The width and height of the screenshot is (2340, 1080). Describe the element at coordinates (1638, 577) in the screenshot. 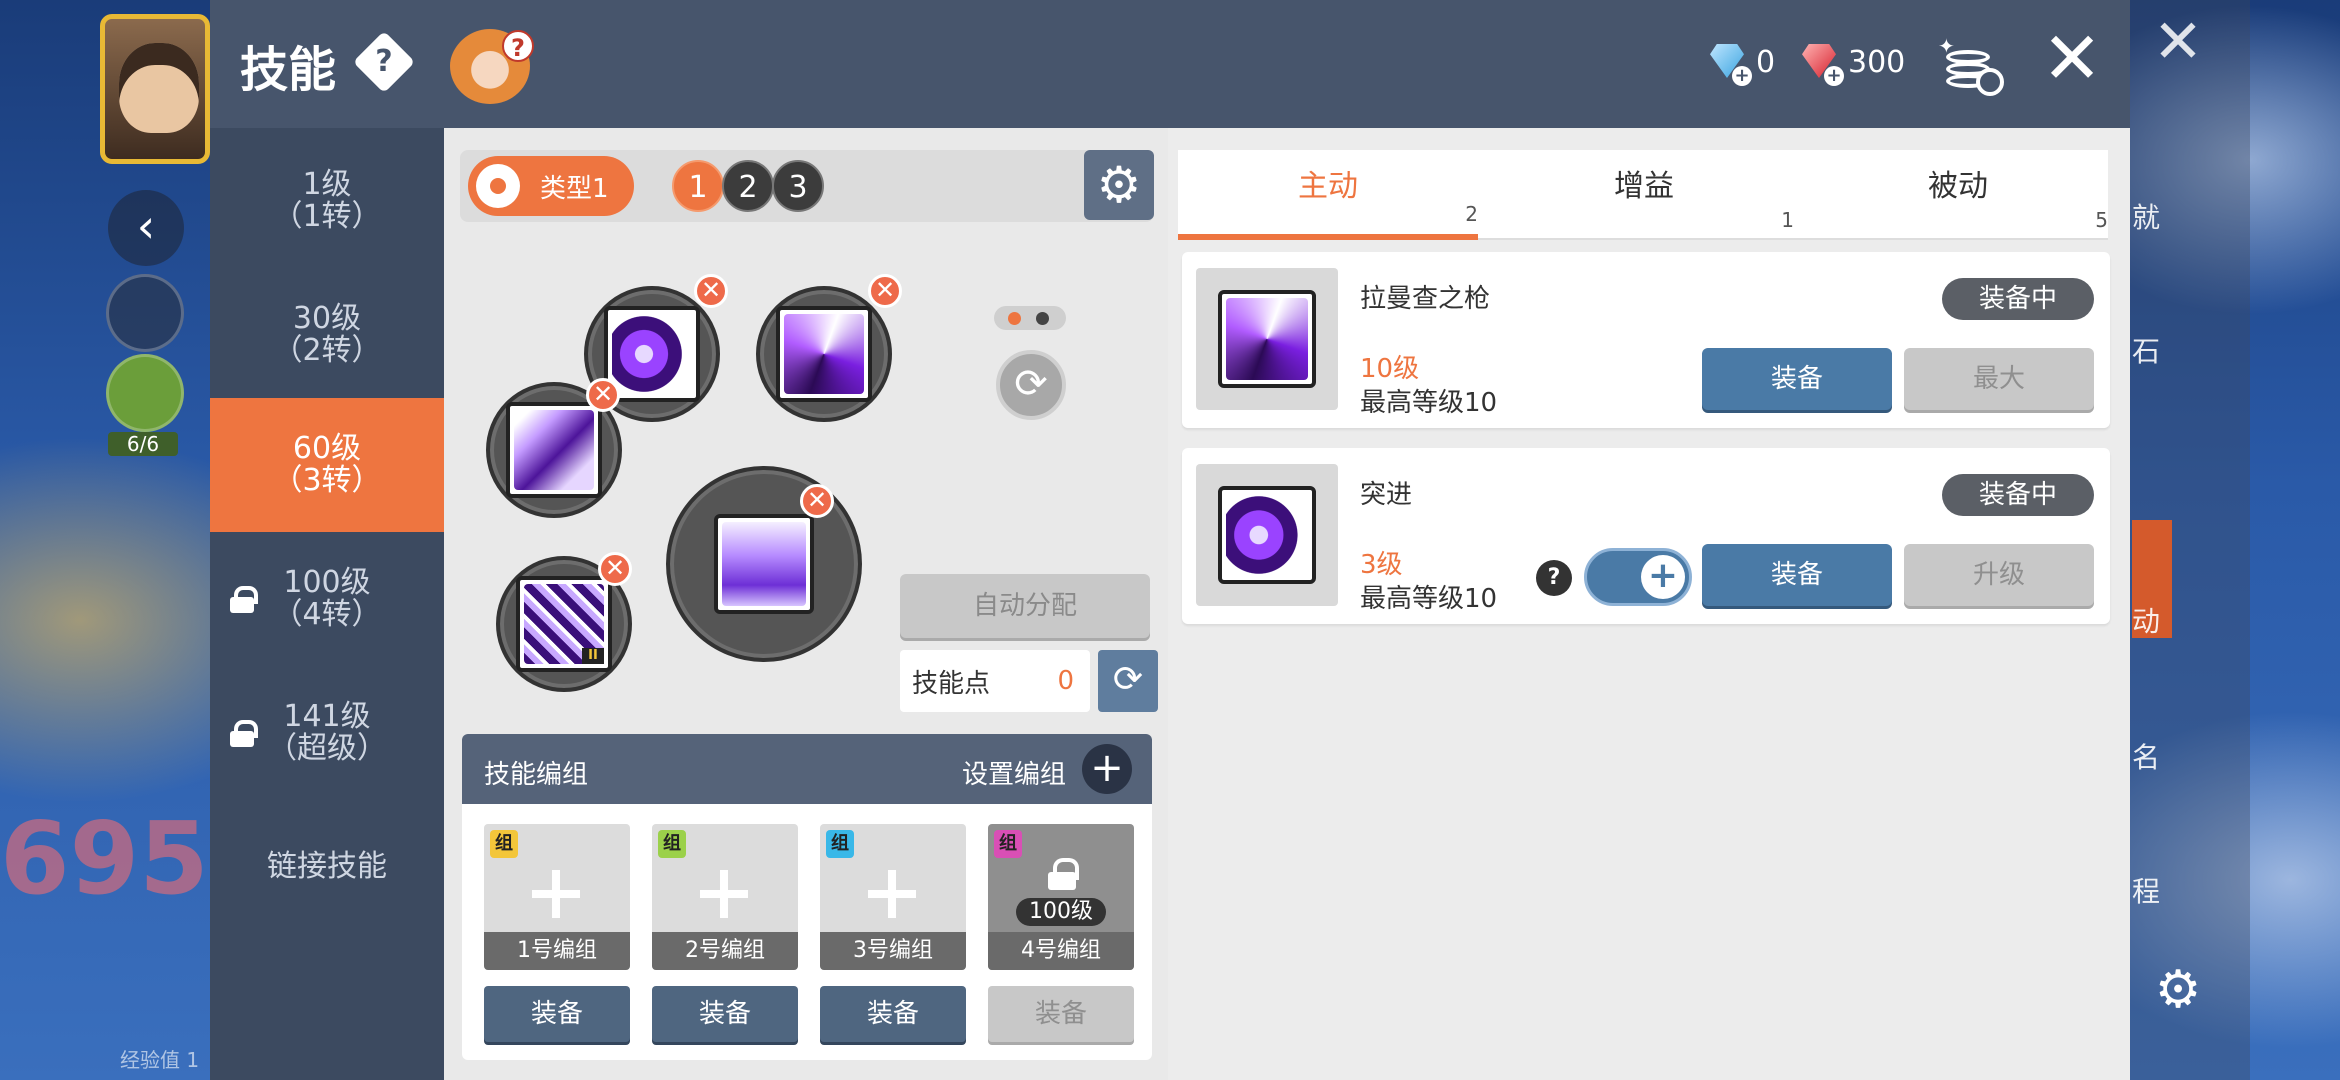

I see `auto-use-toggle: +` at that location.